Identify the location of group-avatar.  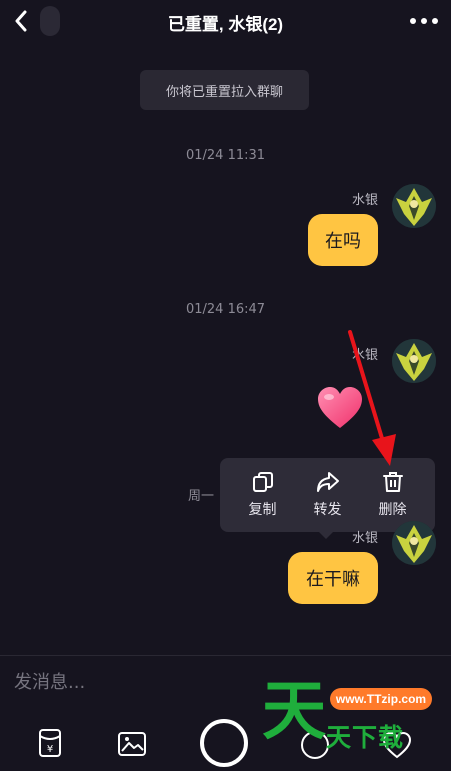
(50, 21).